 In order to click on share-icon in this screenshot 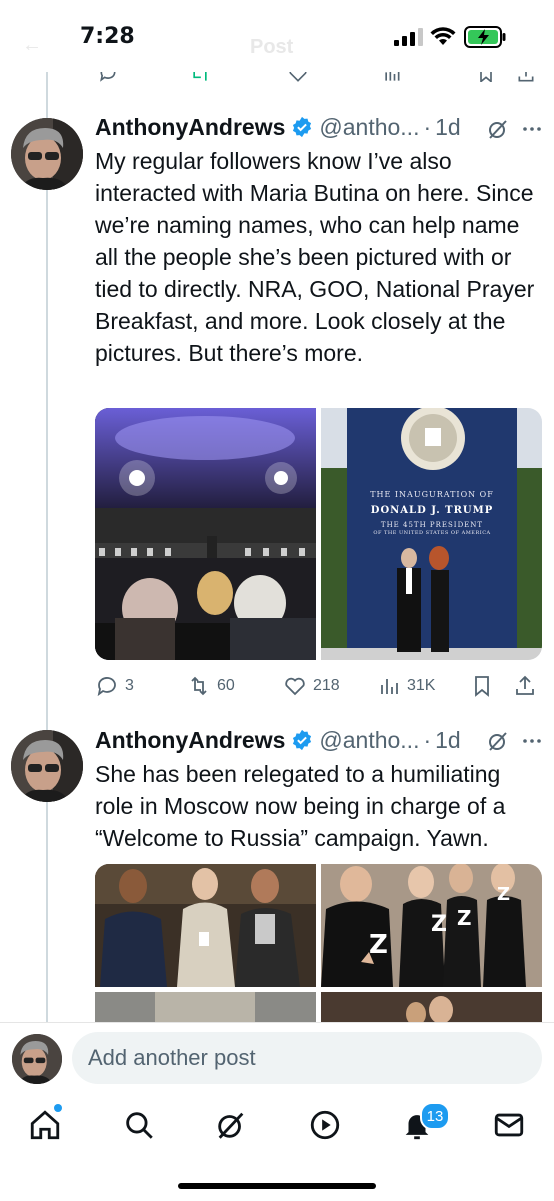, I will do `click(525, 685)`.